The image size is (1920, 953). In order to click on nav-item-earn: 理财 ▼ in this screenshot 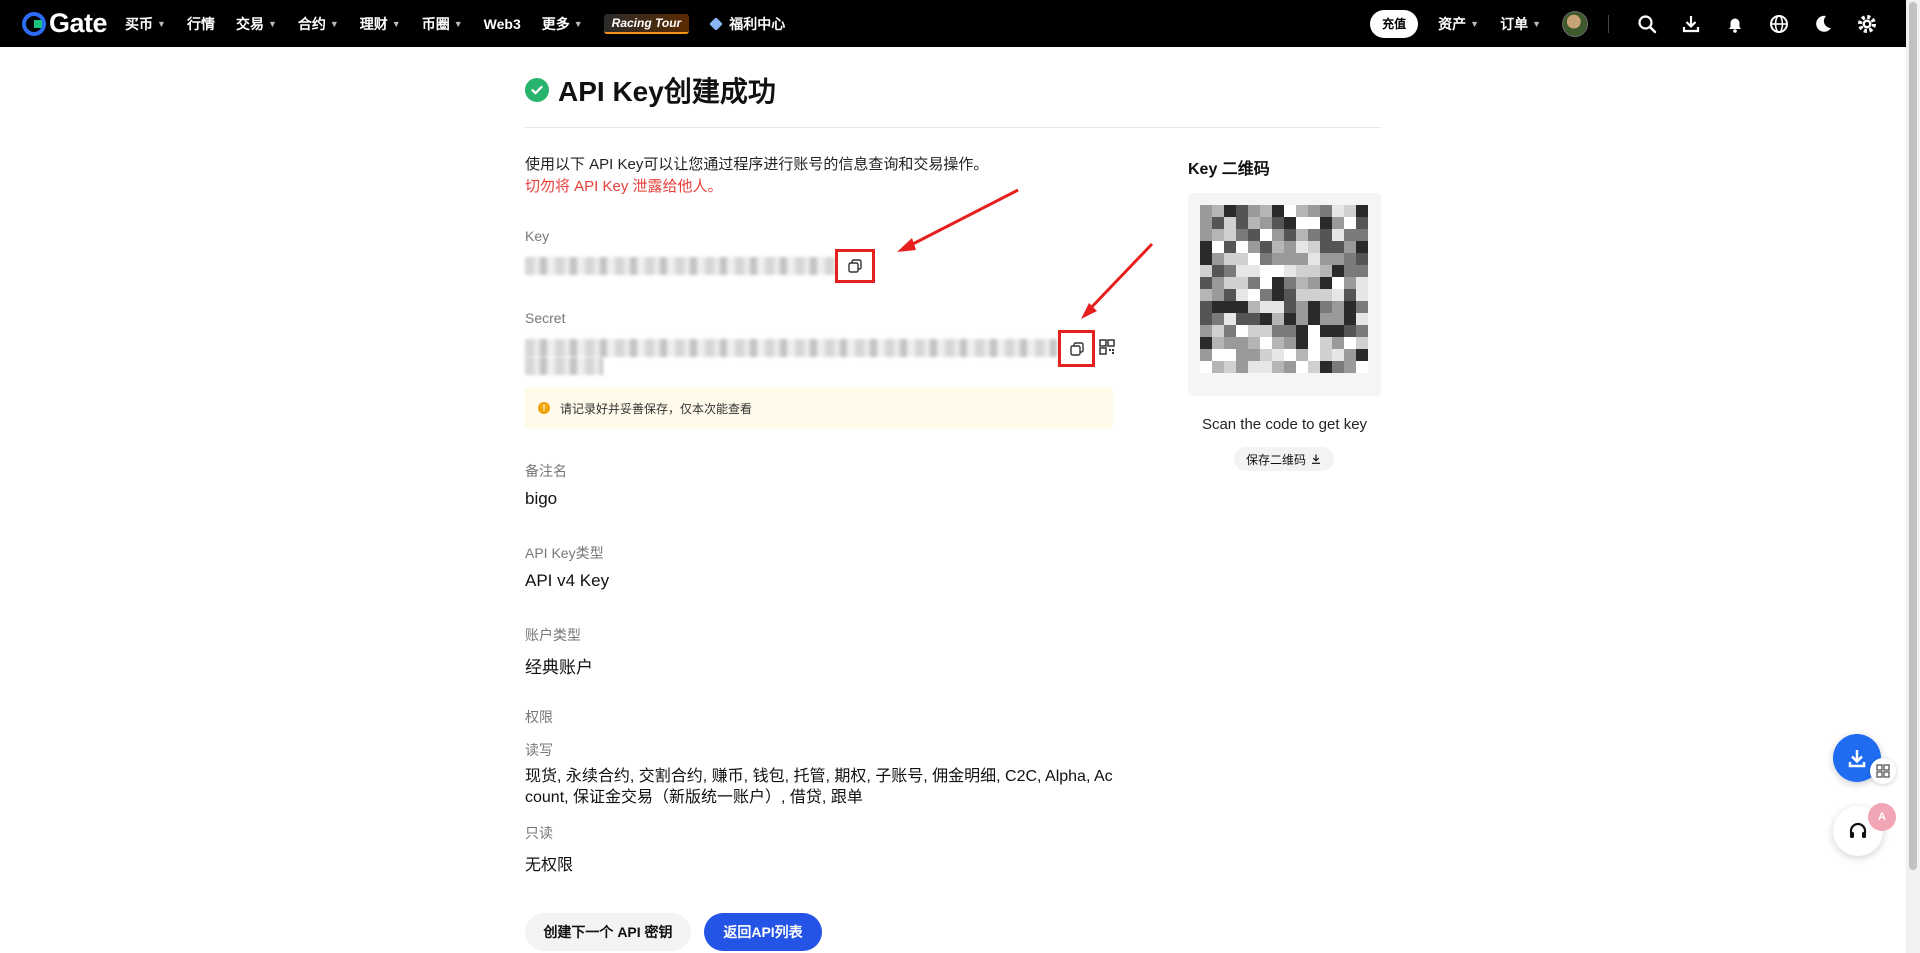, I will do `click(380, 24)`.